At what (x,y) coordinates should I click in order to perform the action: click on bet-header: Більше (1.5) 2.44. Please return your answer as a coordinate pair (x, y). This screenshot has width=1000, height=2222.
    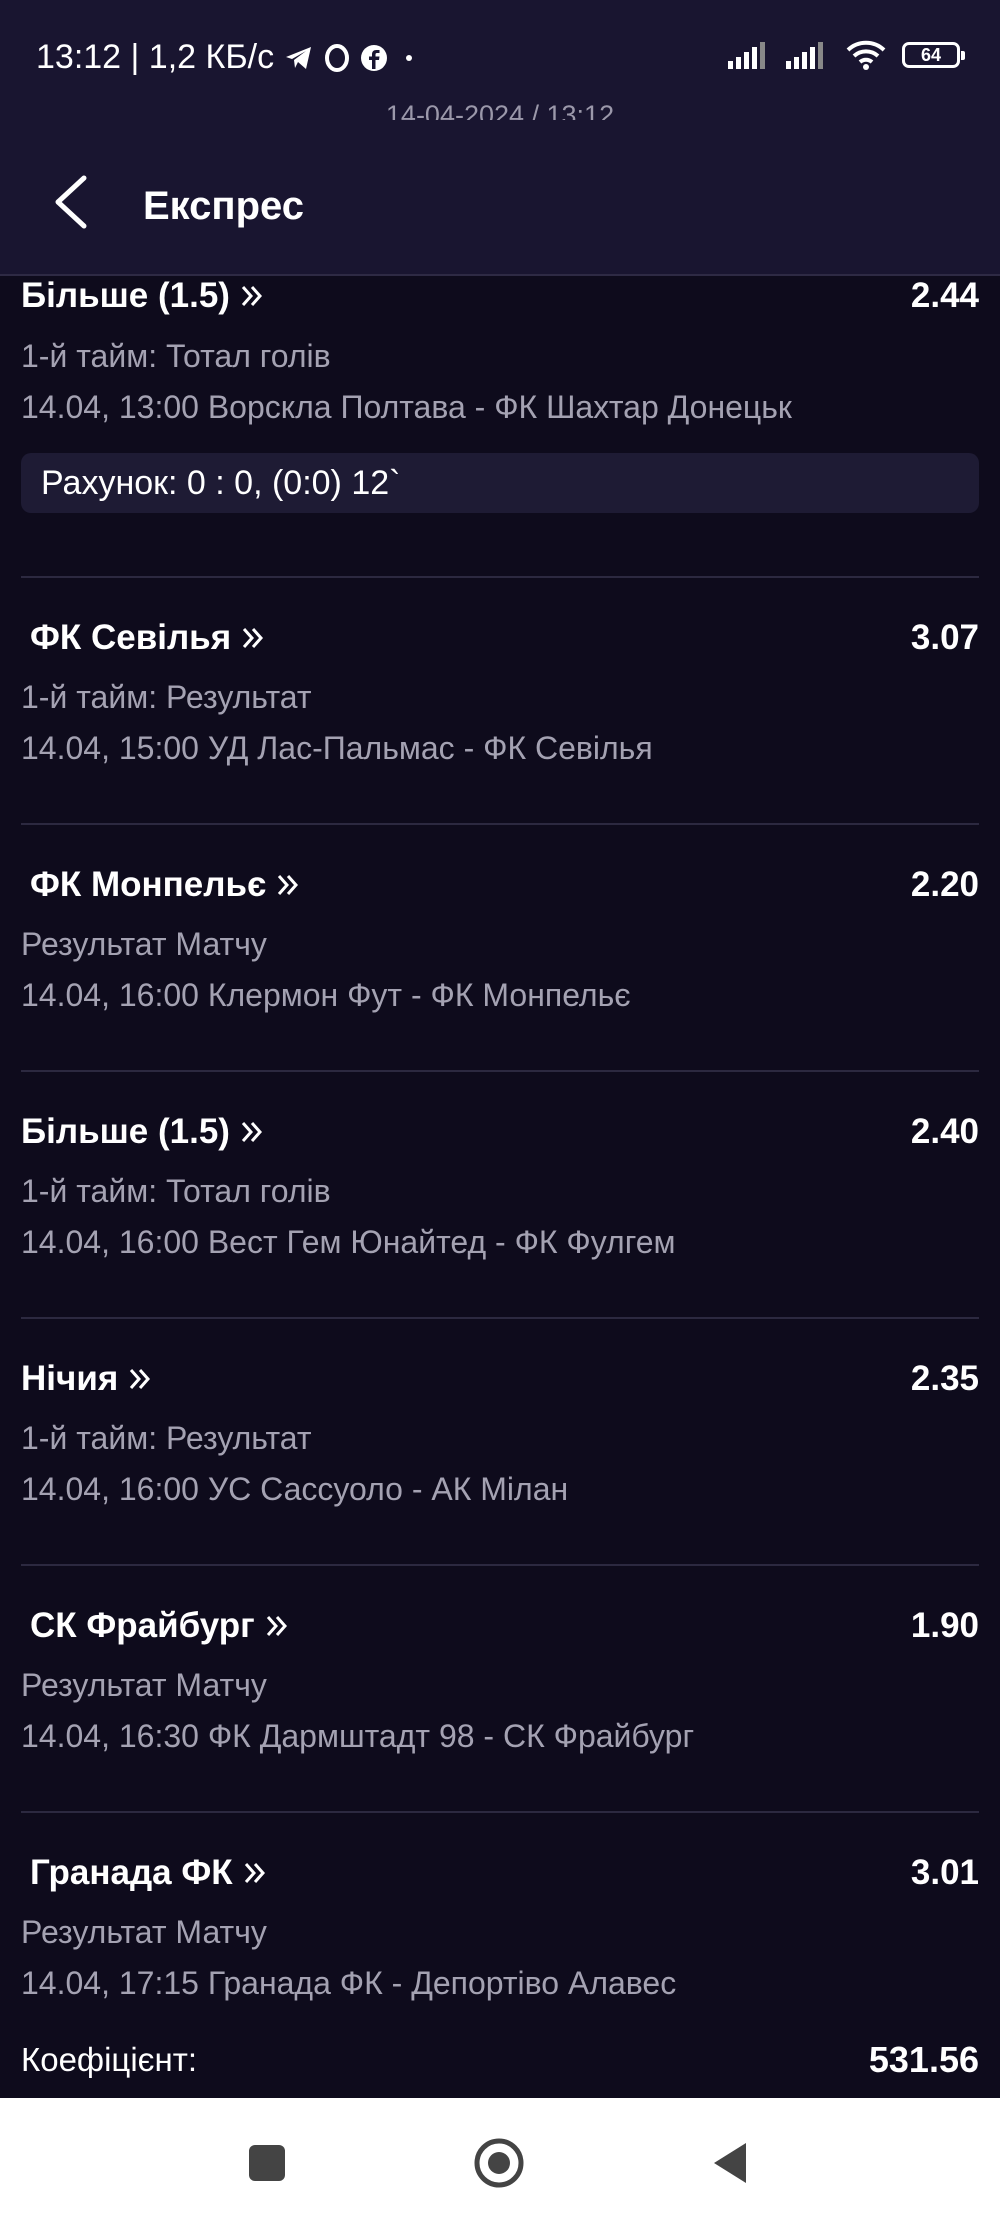
    Looking at the image, I should click on (500, 296).